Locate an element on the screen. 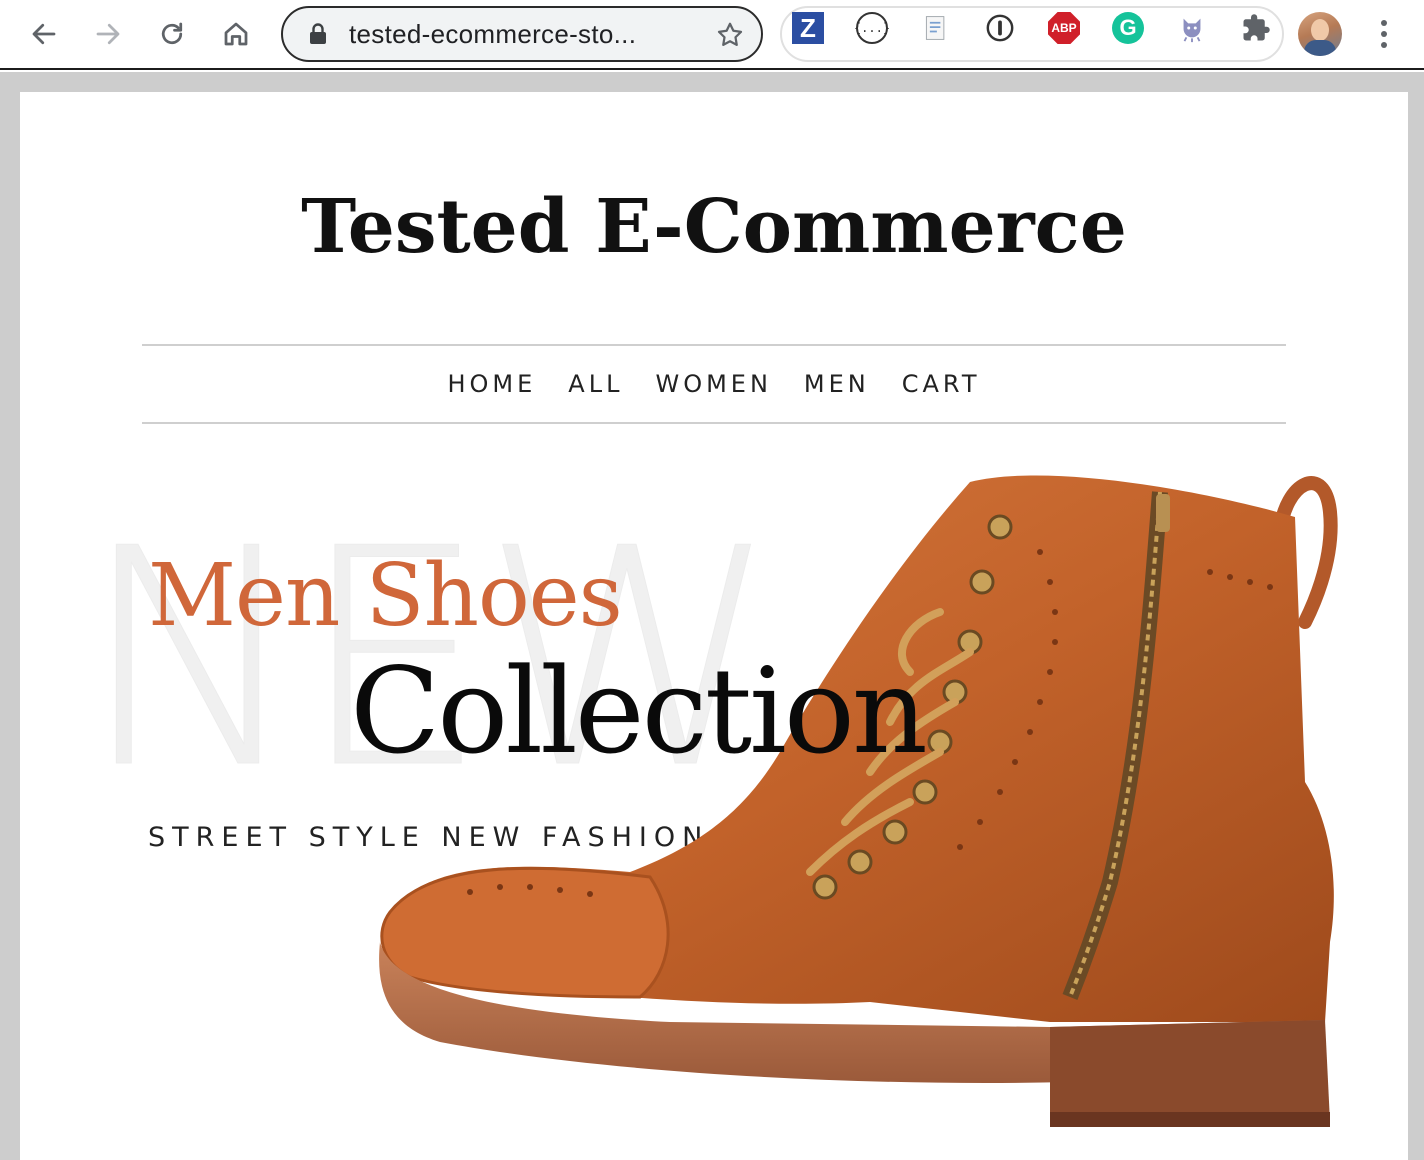 The image size is (1424, 1160). browser-menu-button is located at coordinates (1384, 34).